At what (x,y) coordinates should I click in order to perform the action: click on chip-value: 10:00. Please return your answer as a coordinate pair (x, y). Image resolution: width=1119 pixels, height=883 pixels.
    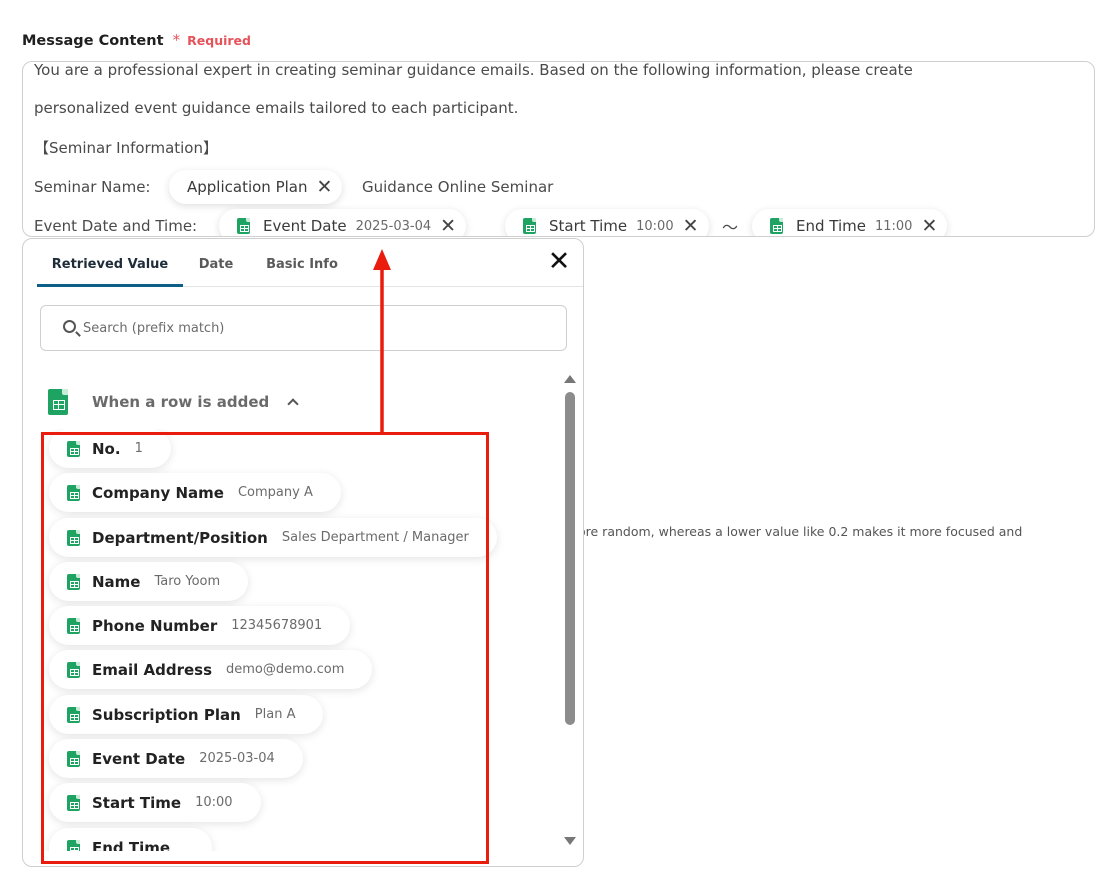
    Looking at the image, I should click on (655, 226).